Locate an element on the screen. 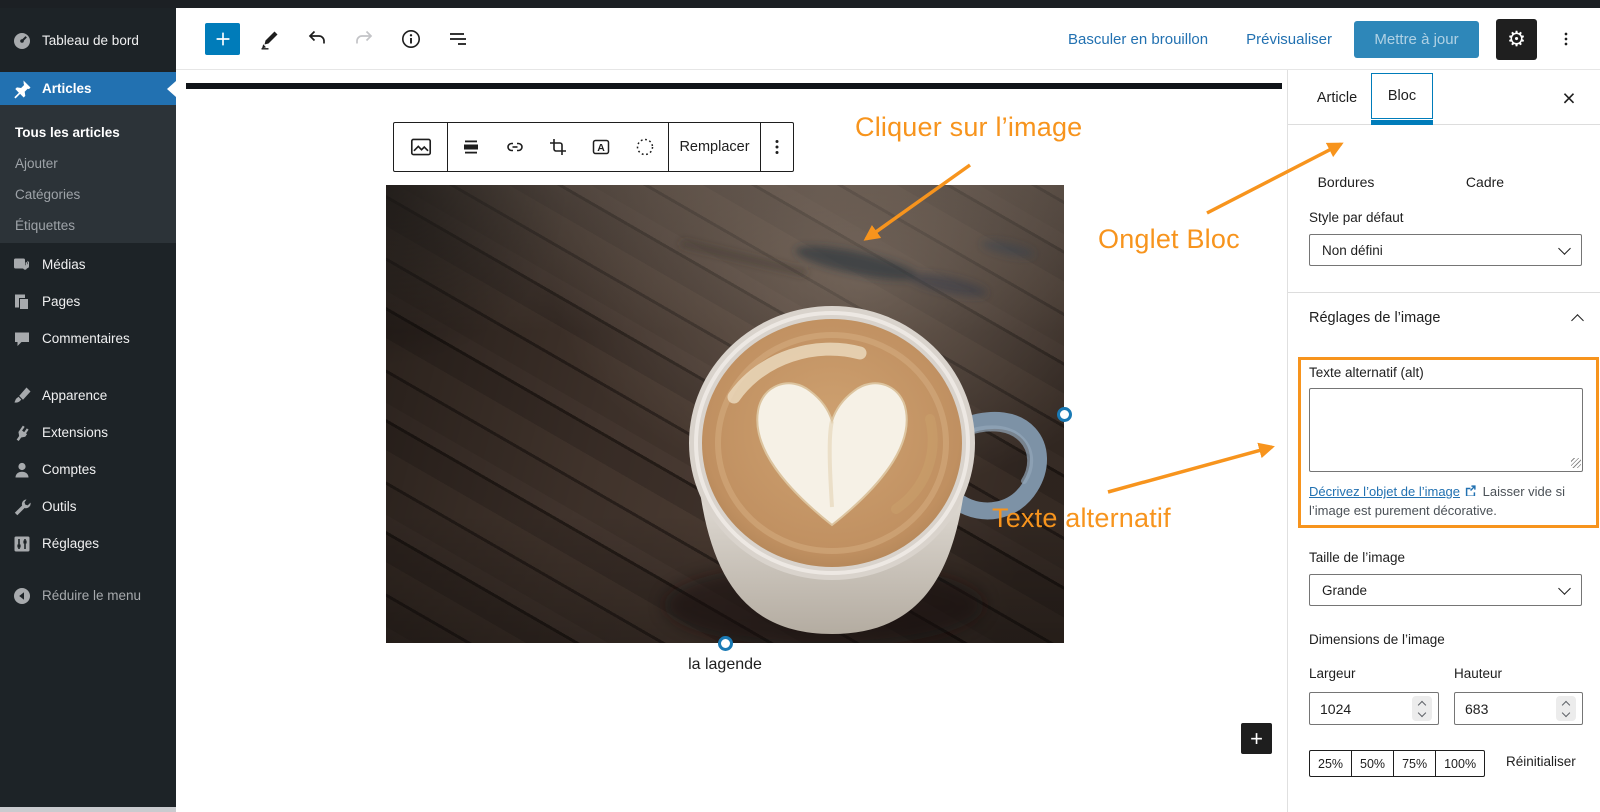 Image resolution: width=1600 pixels, height=812 pixels. duotone-button is located at coordinates (645, 147).